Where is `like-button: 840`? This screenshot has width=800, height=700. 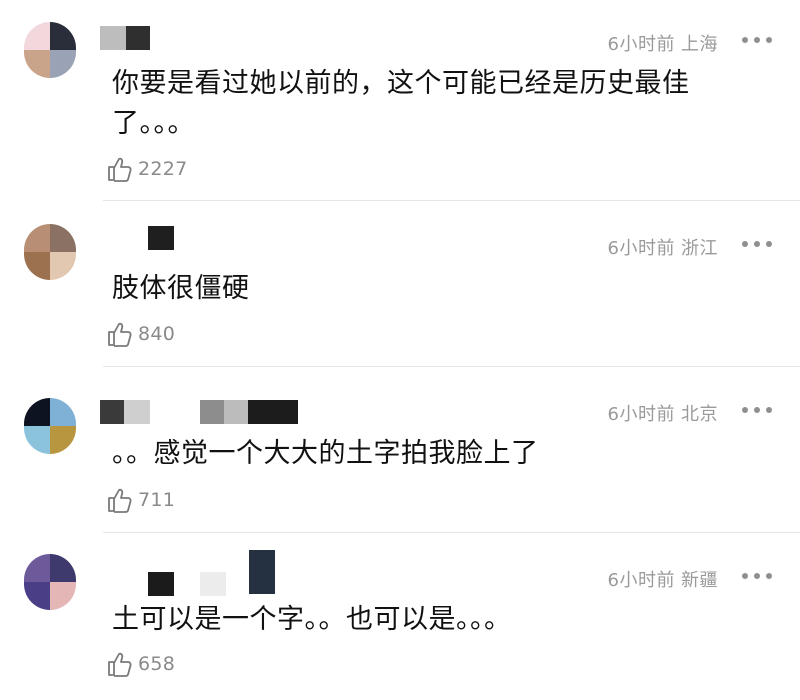 like-button: 840 is located at coordinates (140, 334).